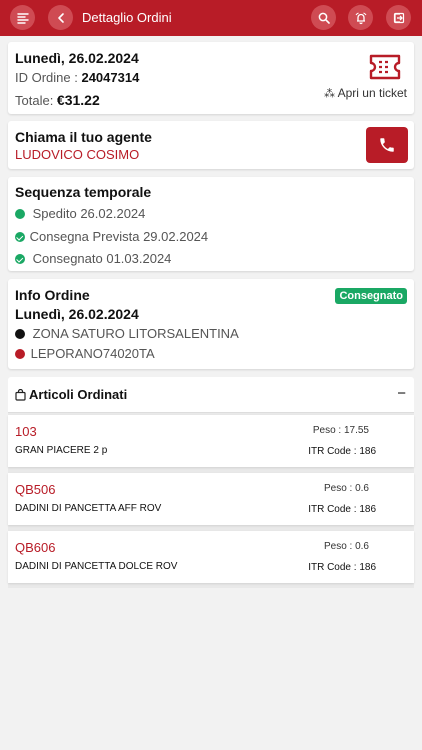 This screenshot has height=750, width=422. I want to click on timeline-item-shipped: Spedito 26.02.2024, so click(80, 213).